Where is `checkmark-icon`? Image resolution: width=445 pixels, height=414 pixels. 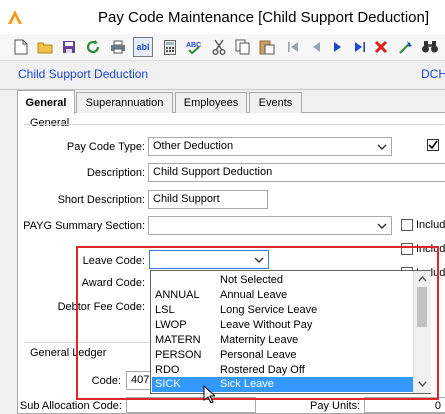
checkmark-icon is located at coordinates (433, 145).